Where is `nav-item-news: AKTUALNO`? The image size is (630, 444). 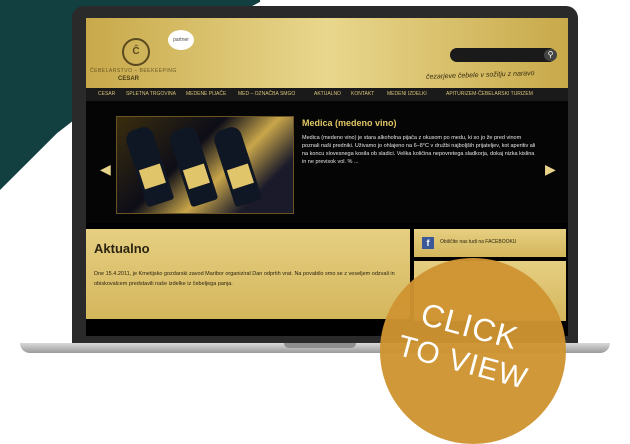 nav-item-news: AKTUALNO is located at coordinates (327, 94).